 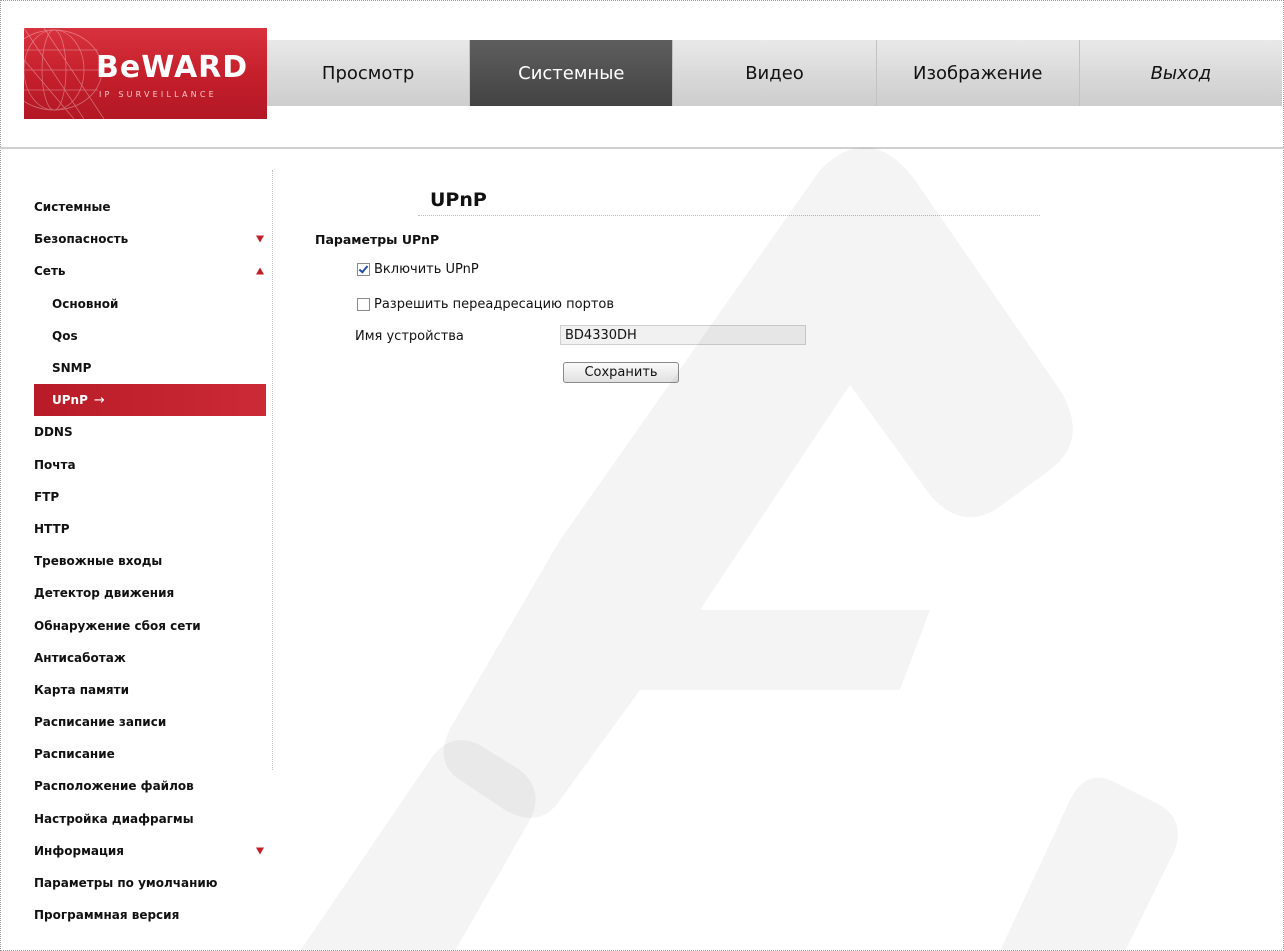 What do you see at coordinates (377, 239) in the screenshot?
I see `section-title: Параметры UPnP` at bounding box center [377, 239].